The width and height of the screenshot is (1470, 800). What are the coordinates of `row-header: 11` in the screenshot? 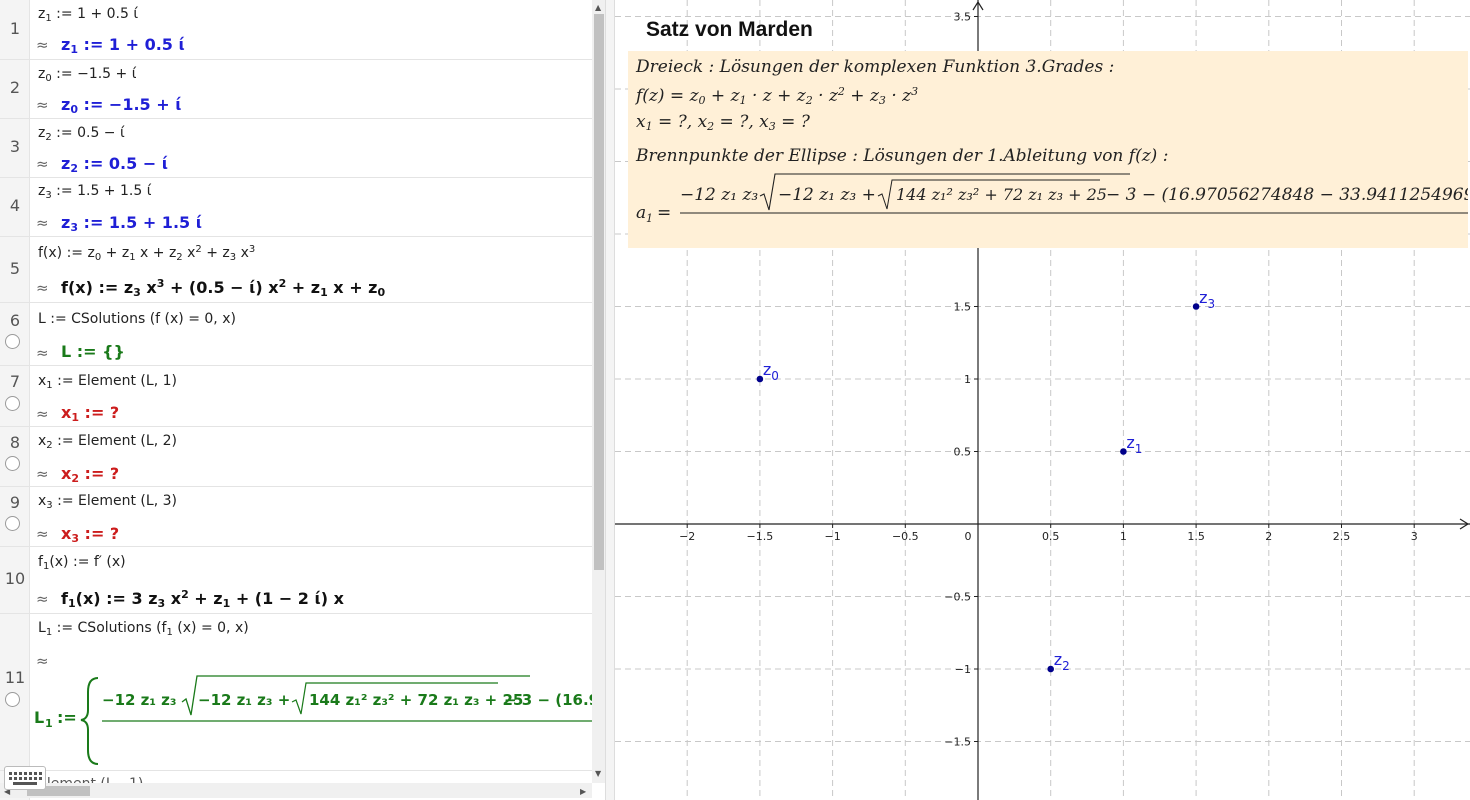 It's located at (15, 692).